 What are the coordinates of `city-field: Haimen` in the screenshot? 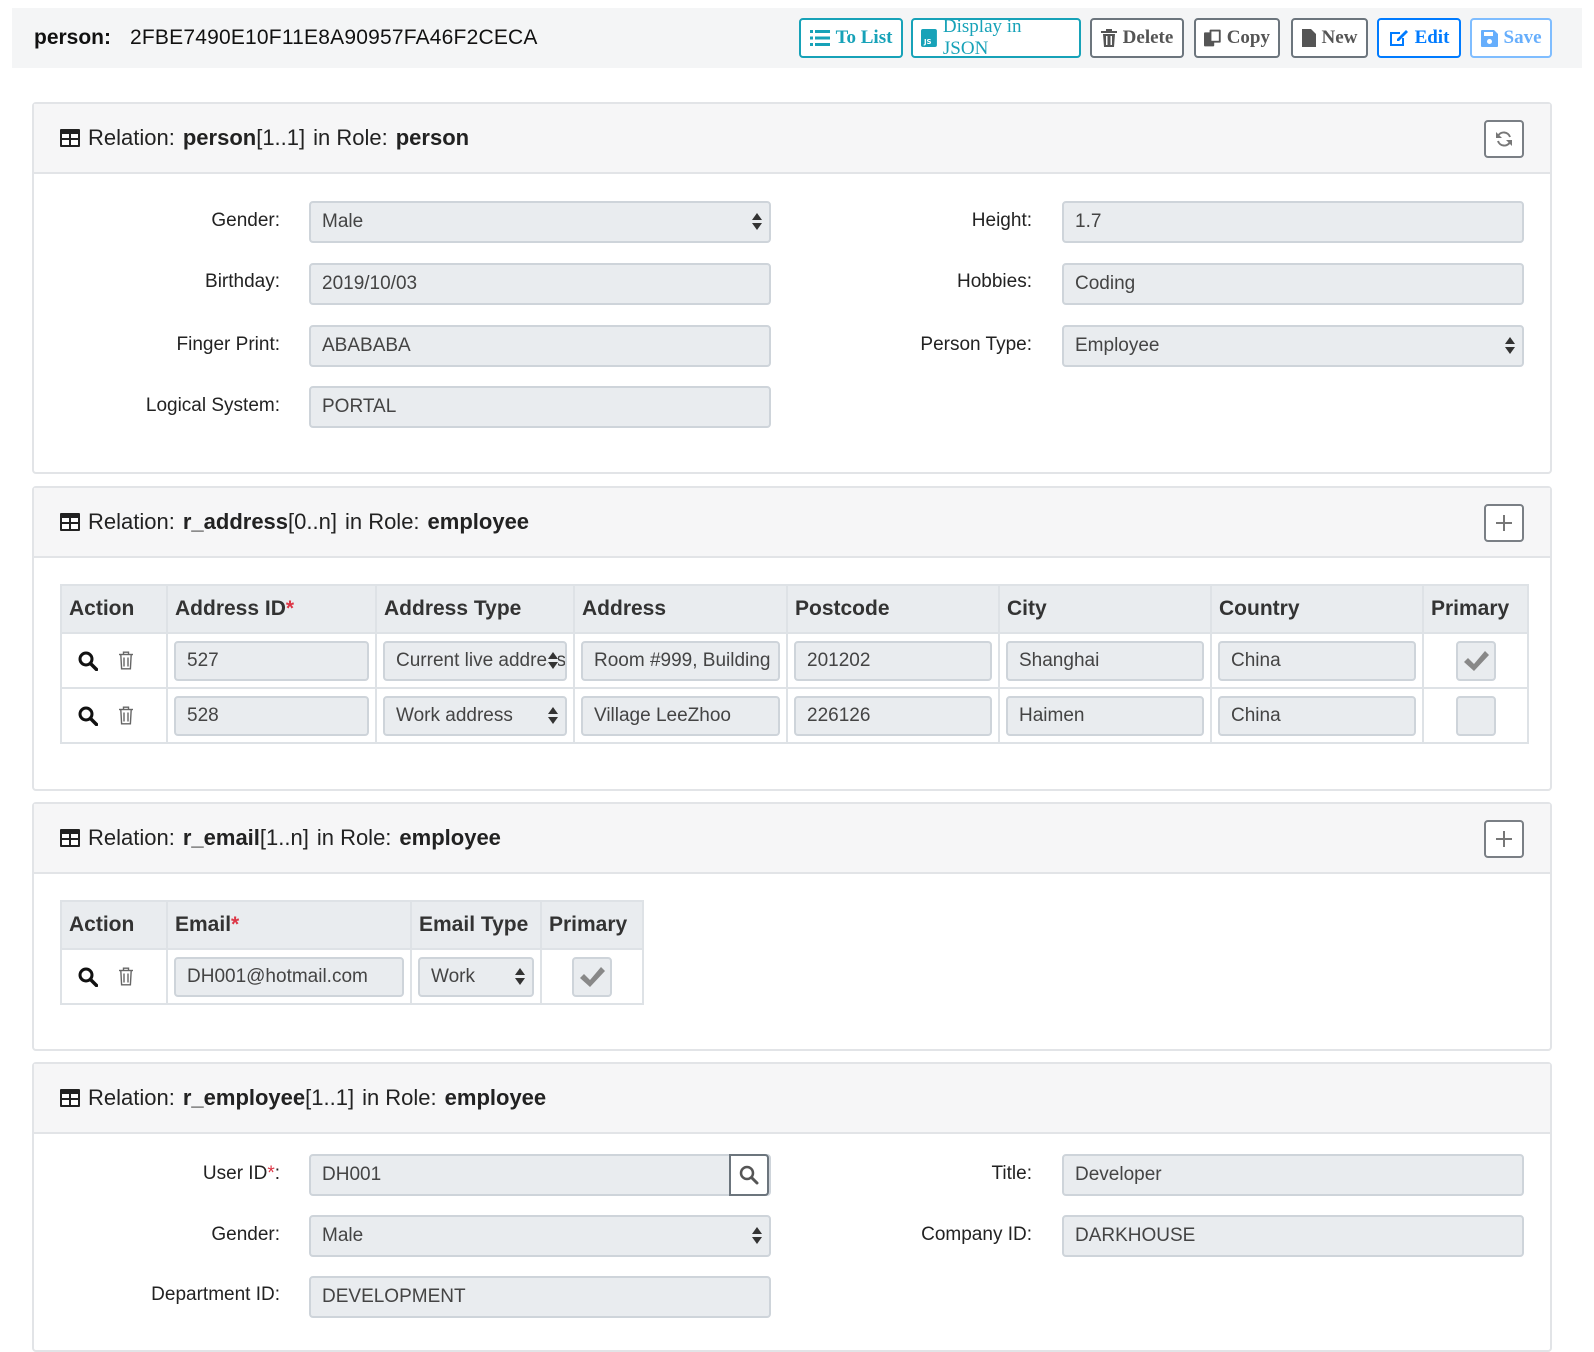 It's located at (1105, 715).